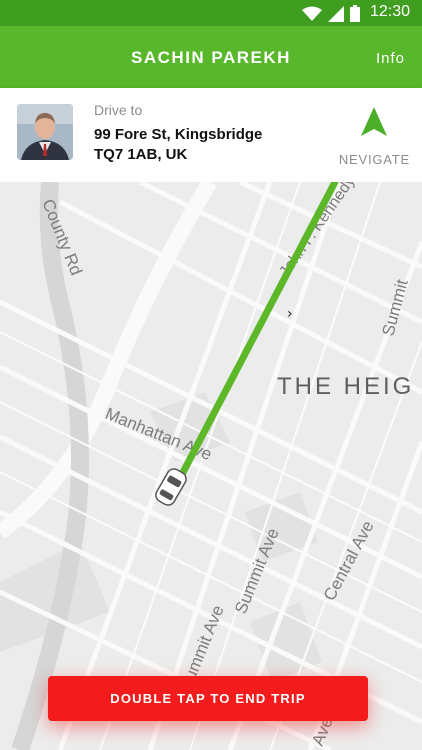 Image resolution: width=422 pixels, height=750 pixels. Describe the element at coordinates (290, 314) in the screenshot. I see `chevron-right-icon: ›` at that location.